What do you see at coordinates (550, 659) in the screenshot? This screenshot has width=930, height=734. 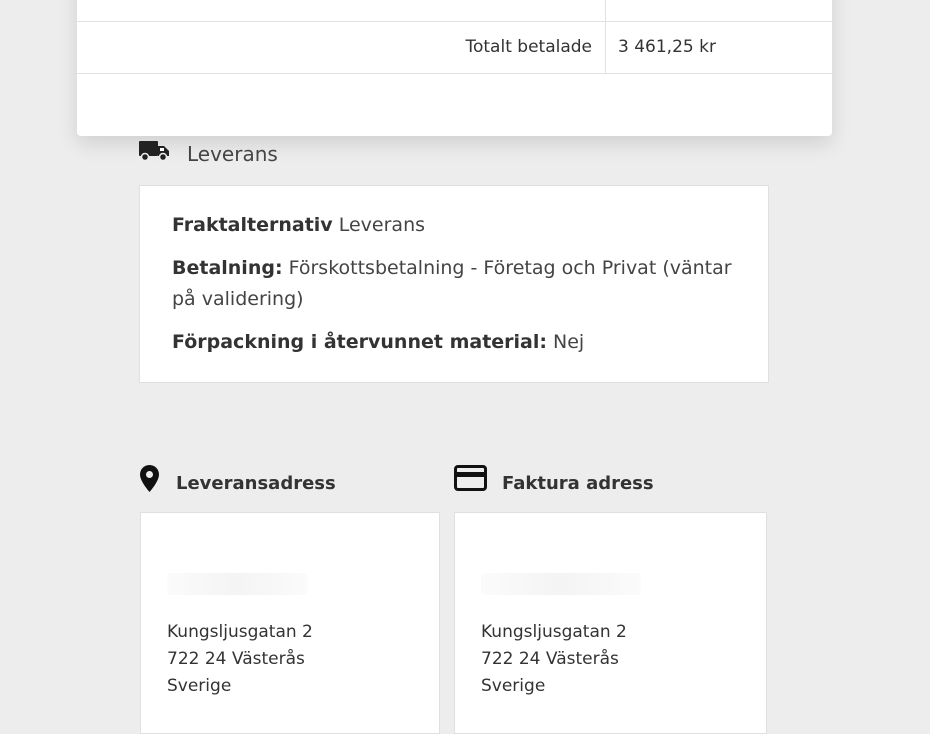 I see `billing-postal: 722 24 Västerås` at bounding box center [550, 659].